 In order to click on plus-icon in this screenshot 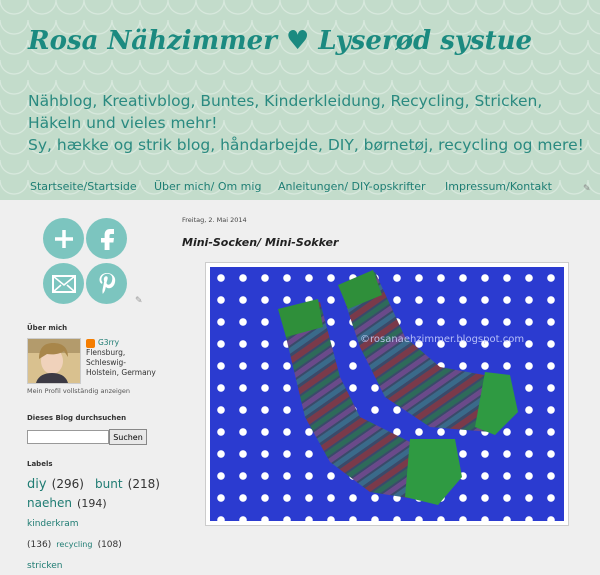, I will do `click(63, 238)`.